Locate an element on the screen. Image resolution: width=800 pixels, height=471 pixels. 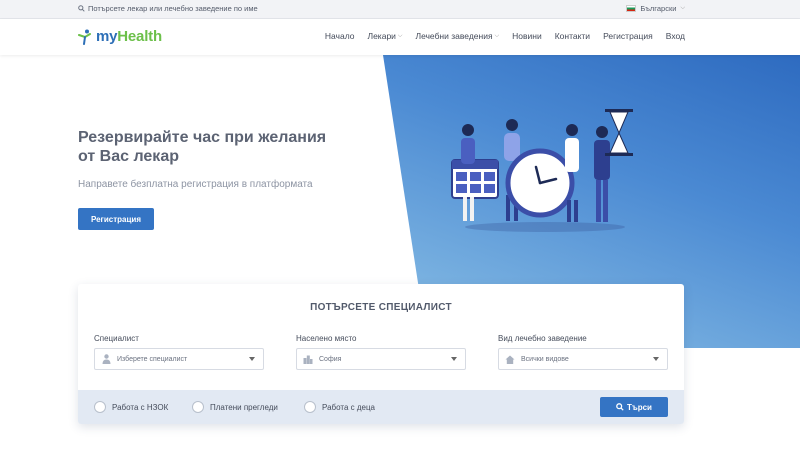
search-button-label: Търси is located at coordinates (639, 407).